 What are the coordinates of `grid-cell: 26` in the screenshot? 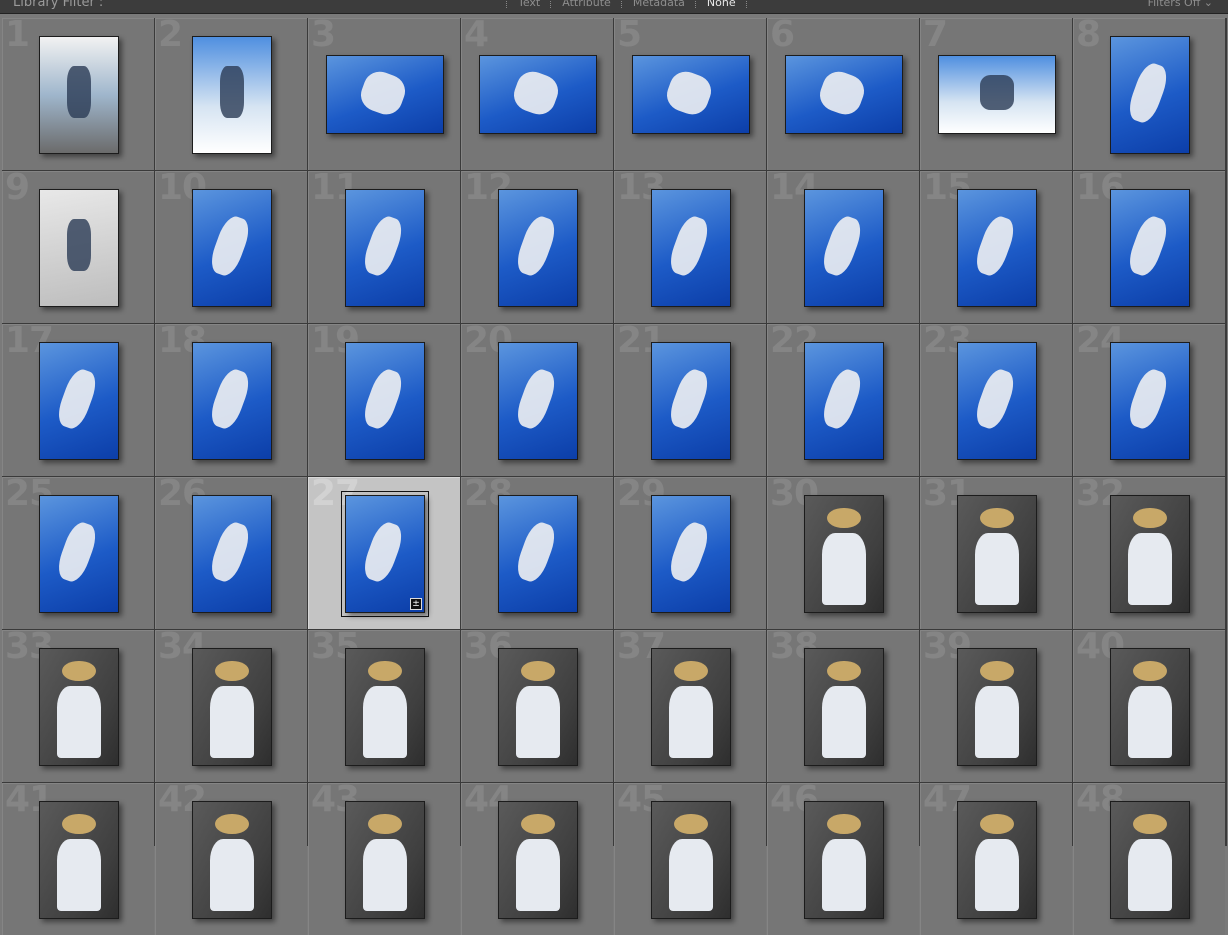 It's located at (231, 553).